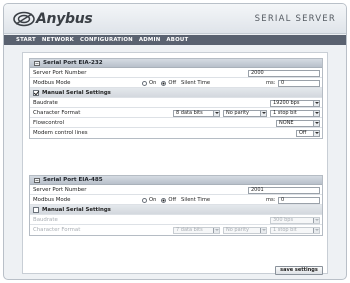 The image size is (350, 283). What do you see at coordinates (283, 219) in the screenshot?
I see `baudrate-value: 300 bps` at bounding box center [283, 219].